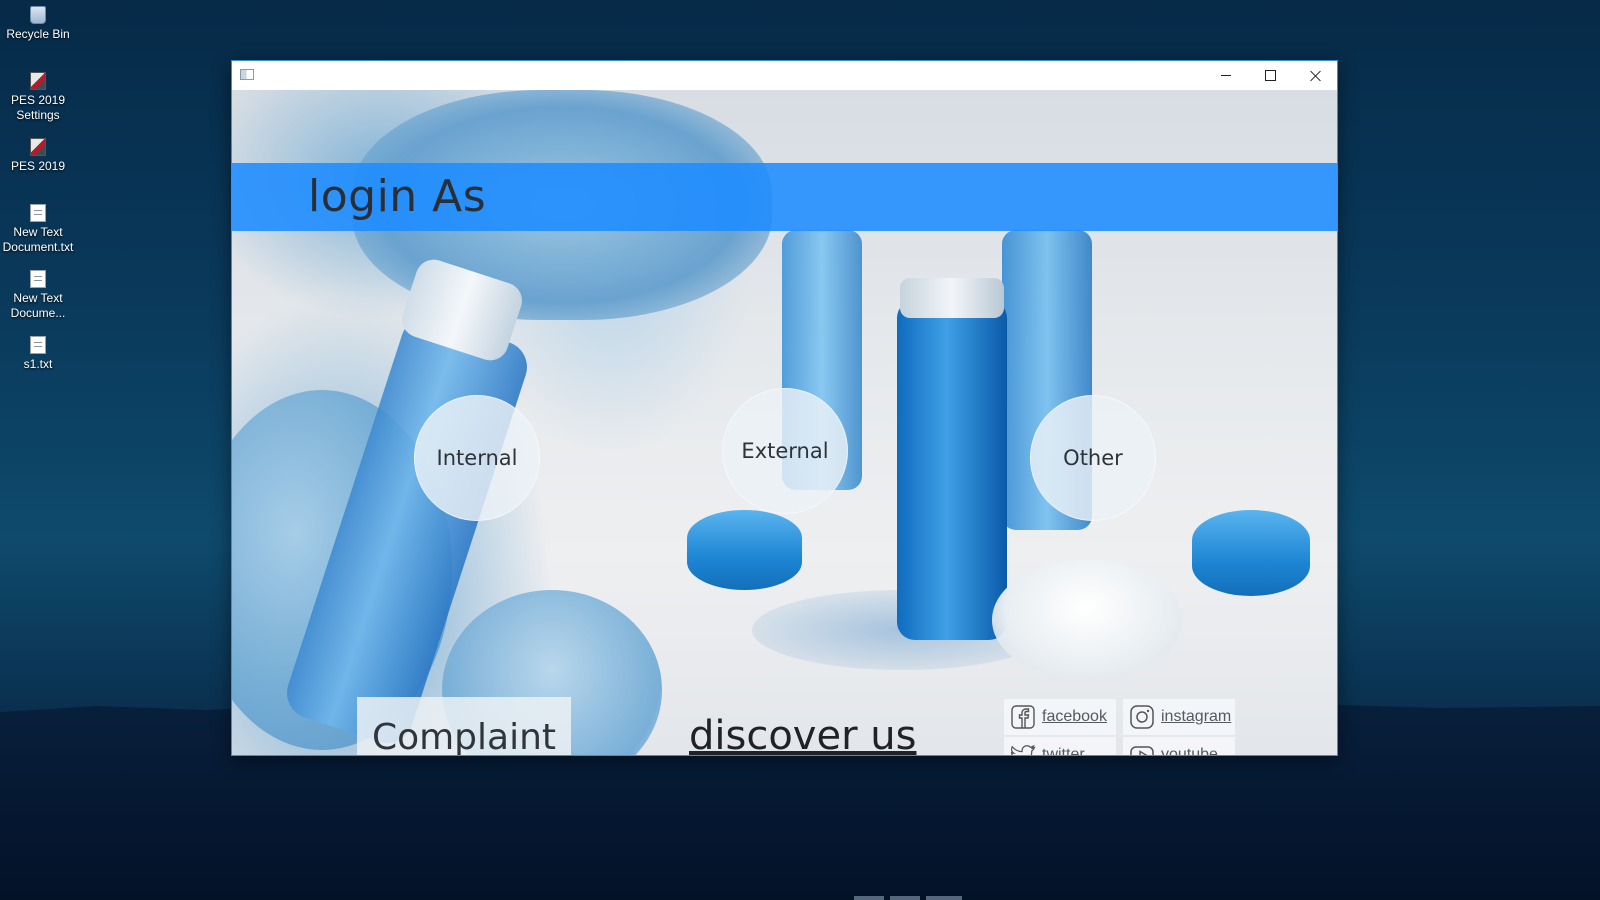  Describe the element at coordinates (464, 726) in the screenshot. I see `complaint-button: Complaint` at that location.